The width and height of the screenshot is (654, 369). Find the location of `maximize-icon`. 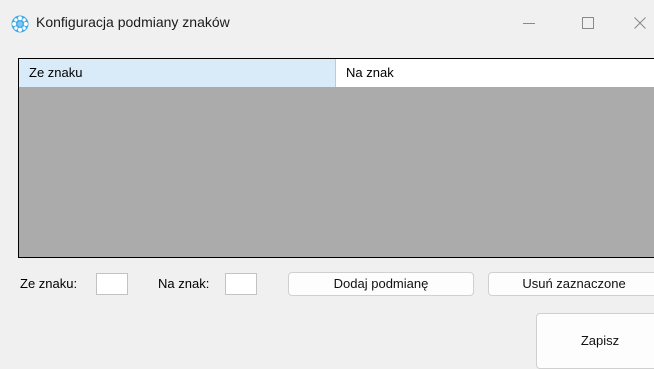

maximize-icon is located at coordinates (588, 23).